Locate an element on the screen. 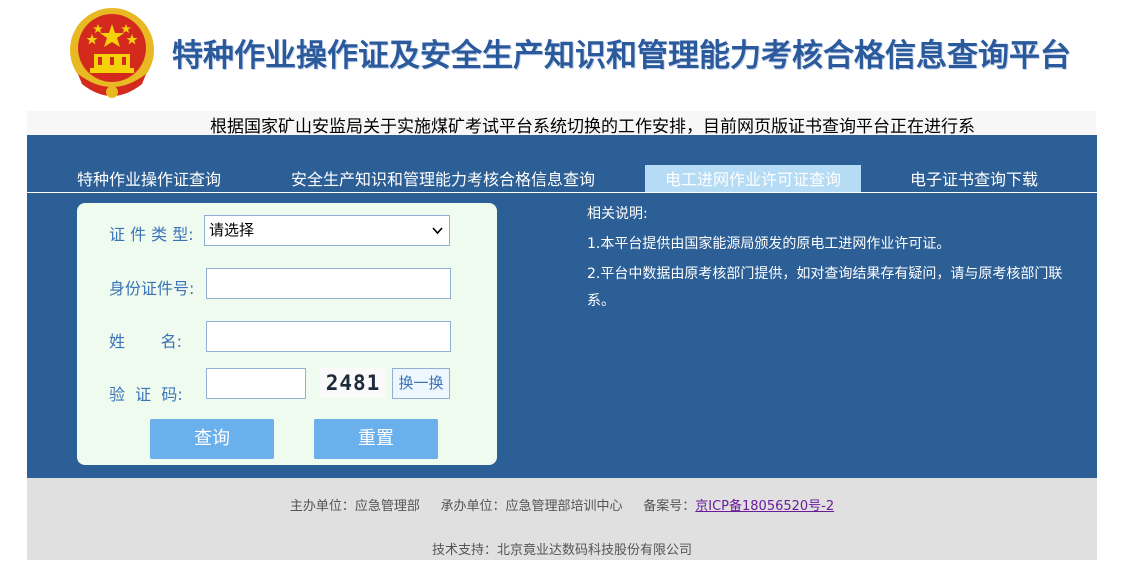 This screenshot has width=1121, height=570. captcha-image: 2481 is located at coordinates (353, 383).